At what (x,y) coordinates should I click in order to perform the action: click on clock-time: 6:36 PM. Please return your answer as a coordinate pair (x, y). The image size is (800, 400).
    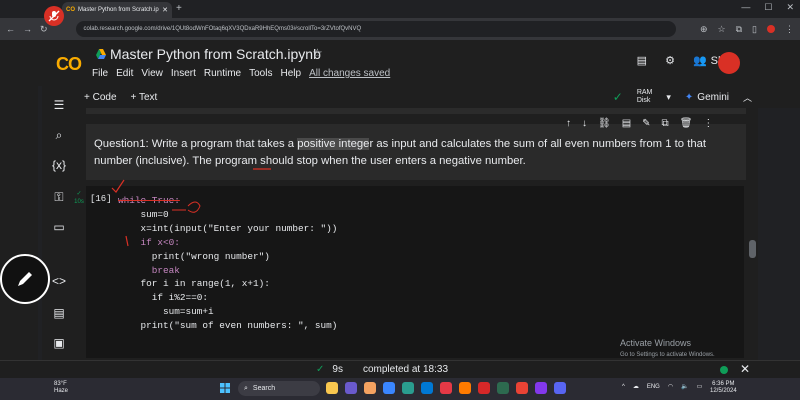
    Looking at the image, I should click on (723, 384).